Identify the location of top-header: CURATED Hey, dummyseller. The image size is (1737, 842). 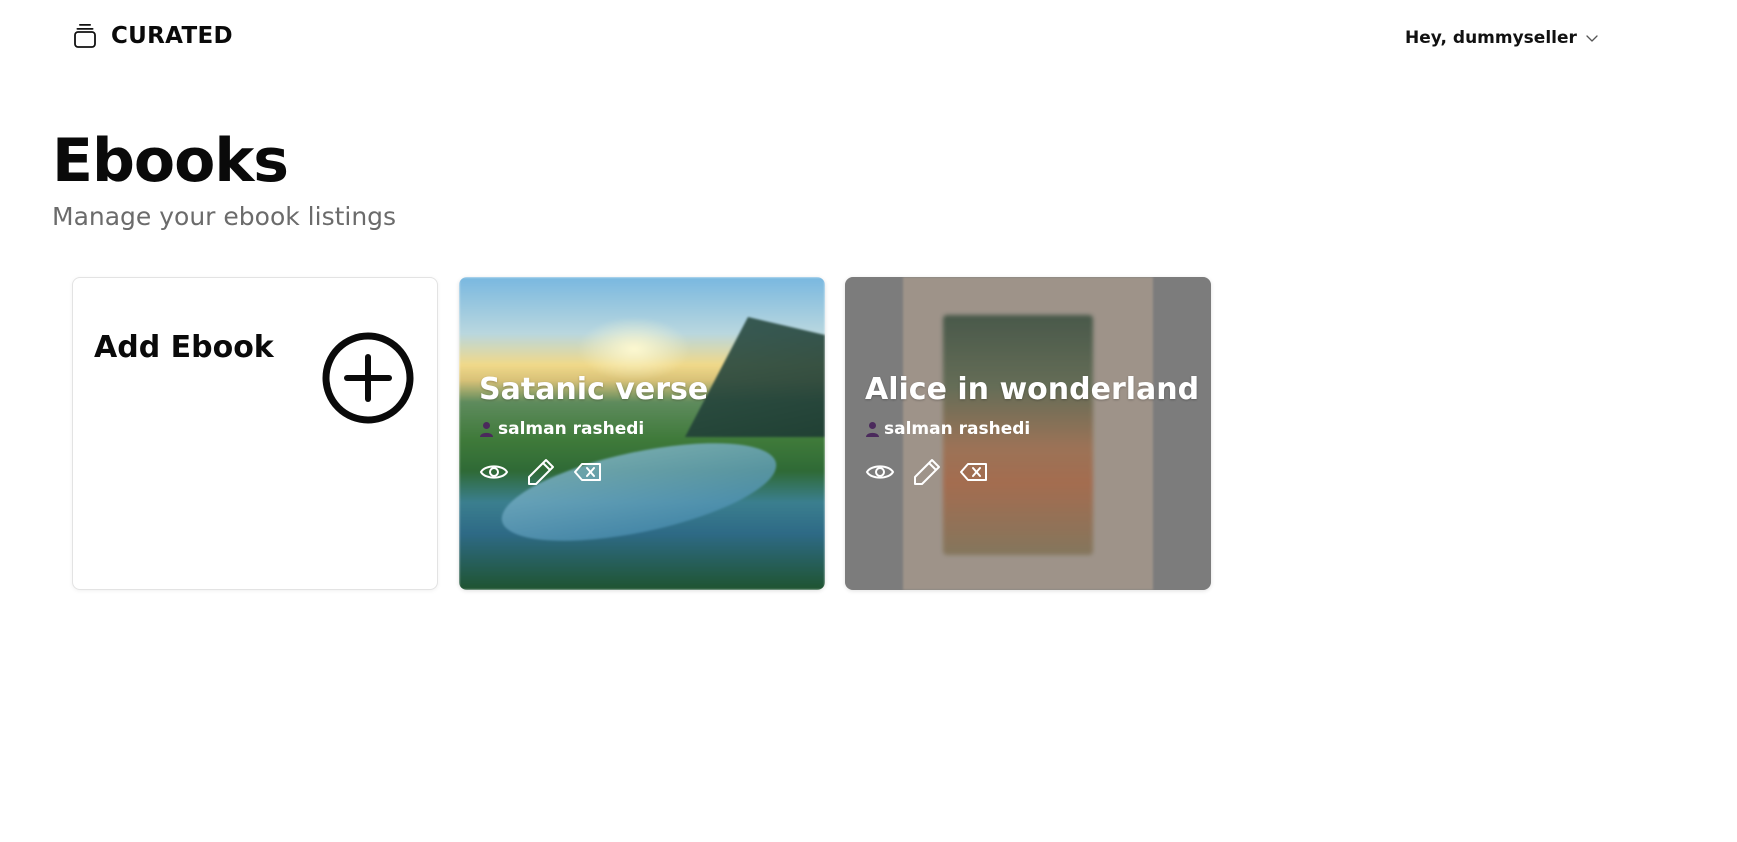
(868, 40).